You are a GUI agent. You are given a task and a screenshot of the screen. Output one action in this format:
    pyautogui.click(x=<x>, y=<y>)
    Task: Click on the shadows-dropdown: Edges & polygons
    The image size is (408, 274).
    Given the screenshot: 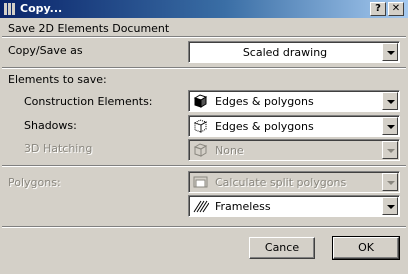 What is the action you would take?
    pyautogui.click(x=294, y=126)
    